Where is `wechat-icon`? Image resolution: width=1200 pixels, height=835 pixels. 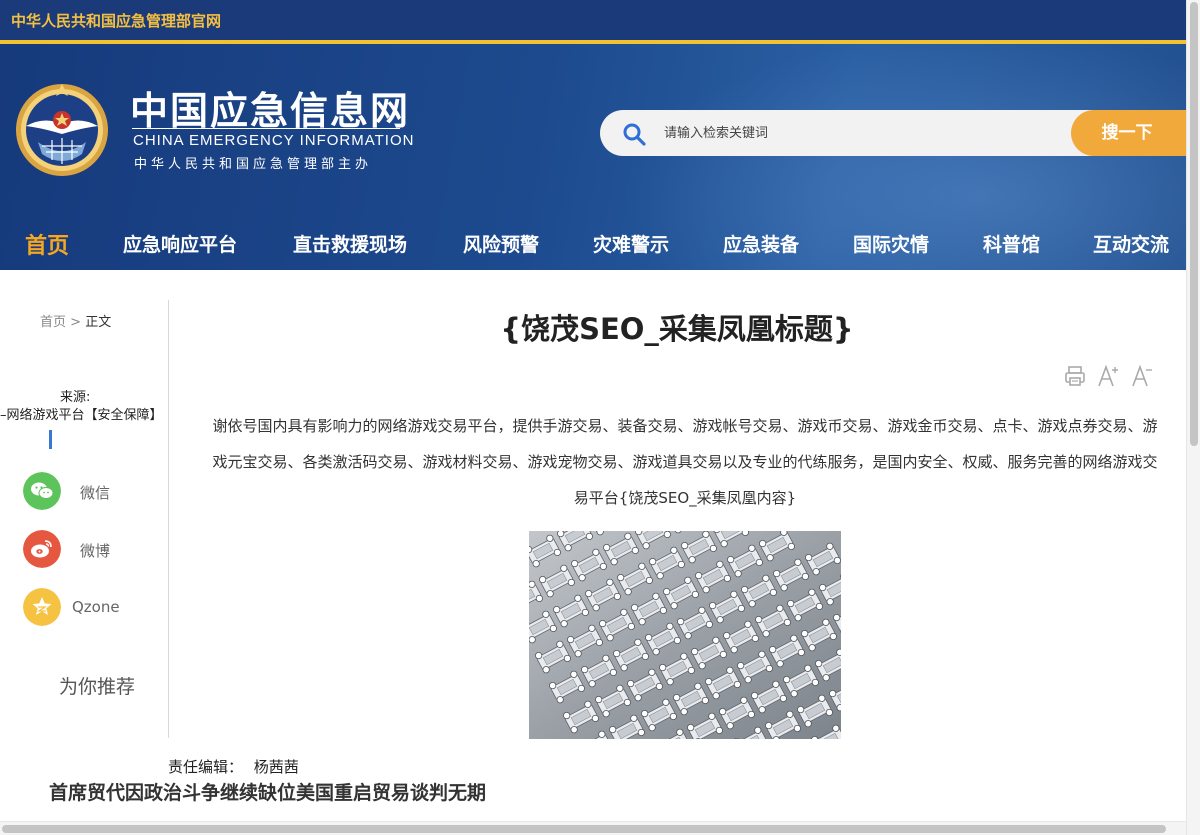
wechat-icon is located at coordinates (42, 491).